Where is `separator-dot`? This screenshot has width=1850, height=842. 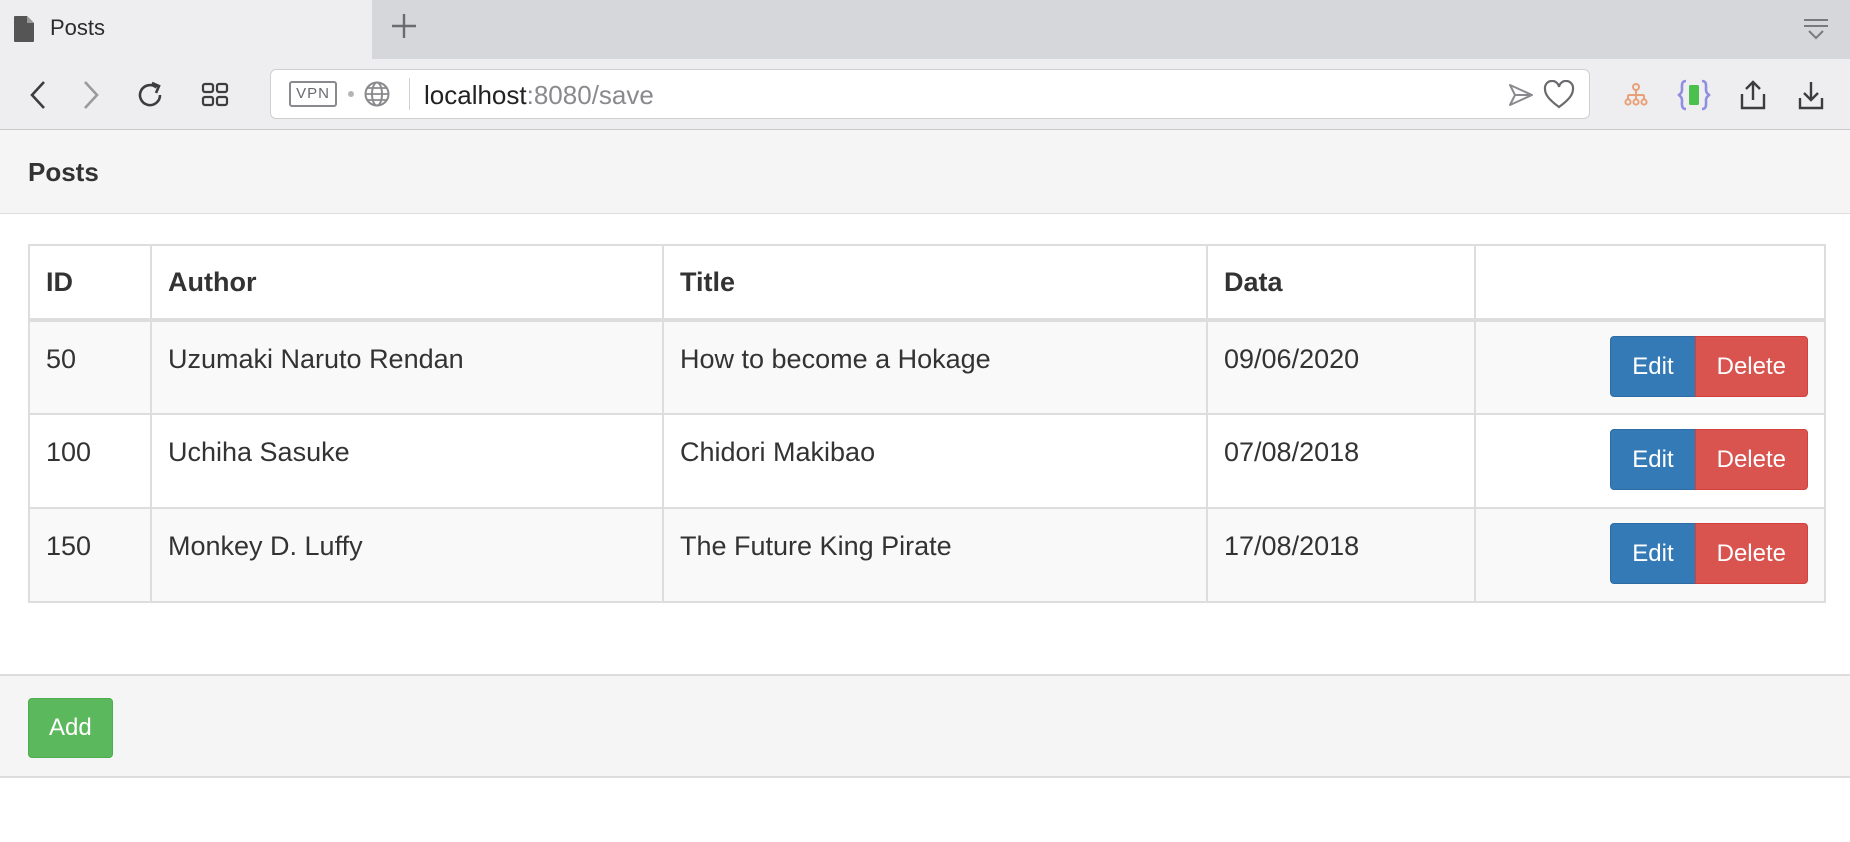 separator-dot is located at coordinates (351, 94).